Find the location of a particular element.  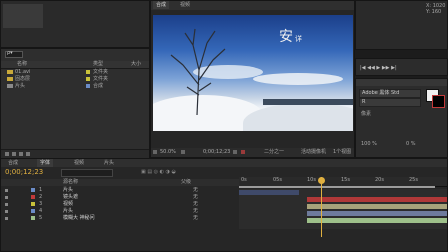

project-bottom-toolbar is located at coordinates (75, 153).